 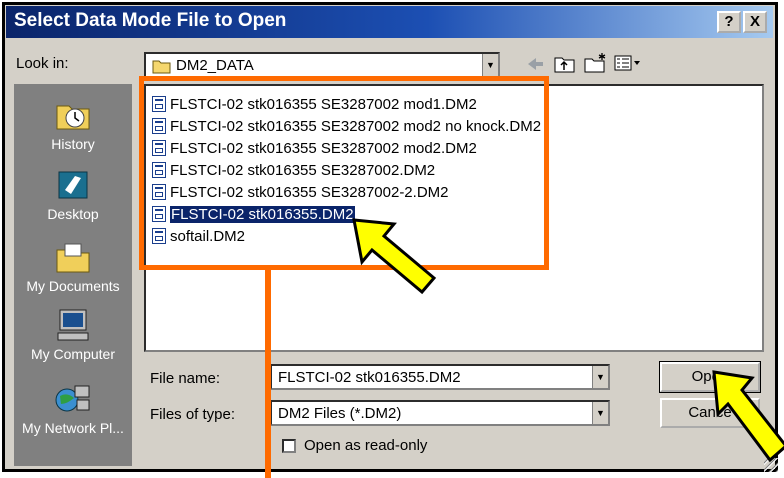 What do you see at coordinates (73, 117) in the screenshot?
I see `history-icon` at bounding box center [73, 117].